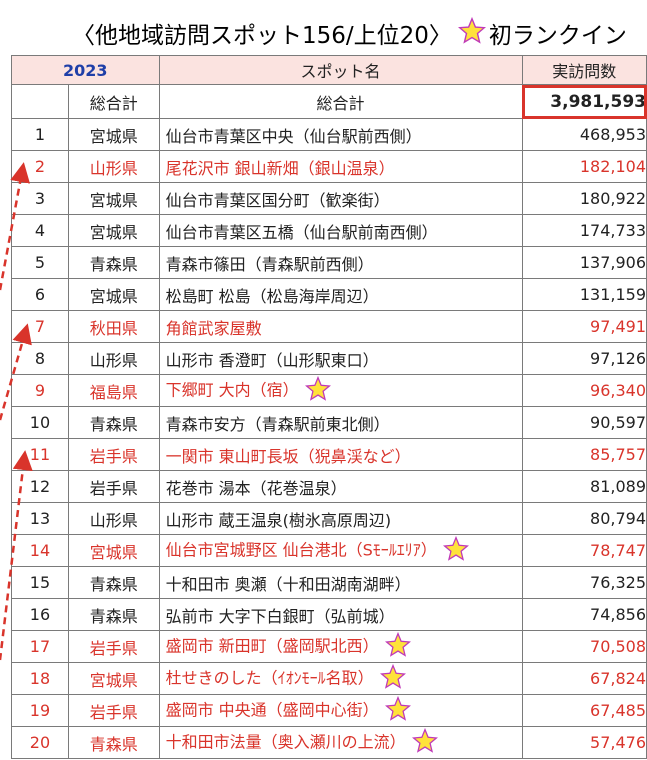  Describe the element at coordinates (612, 230) in the screenshot. I see `visits-cell-text: 174,733` at that location.